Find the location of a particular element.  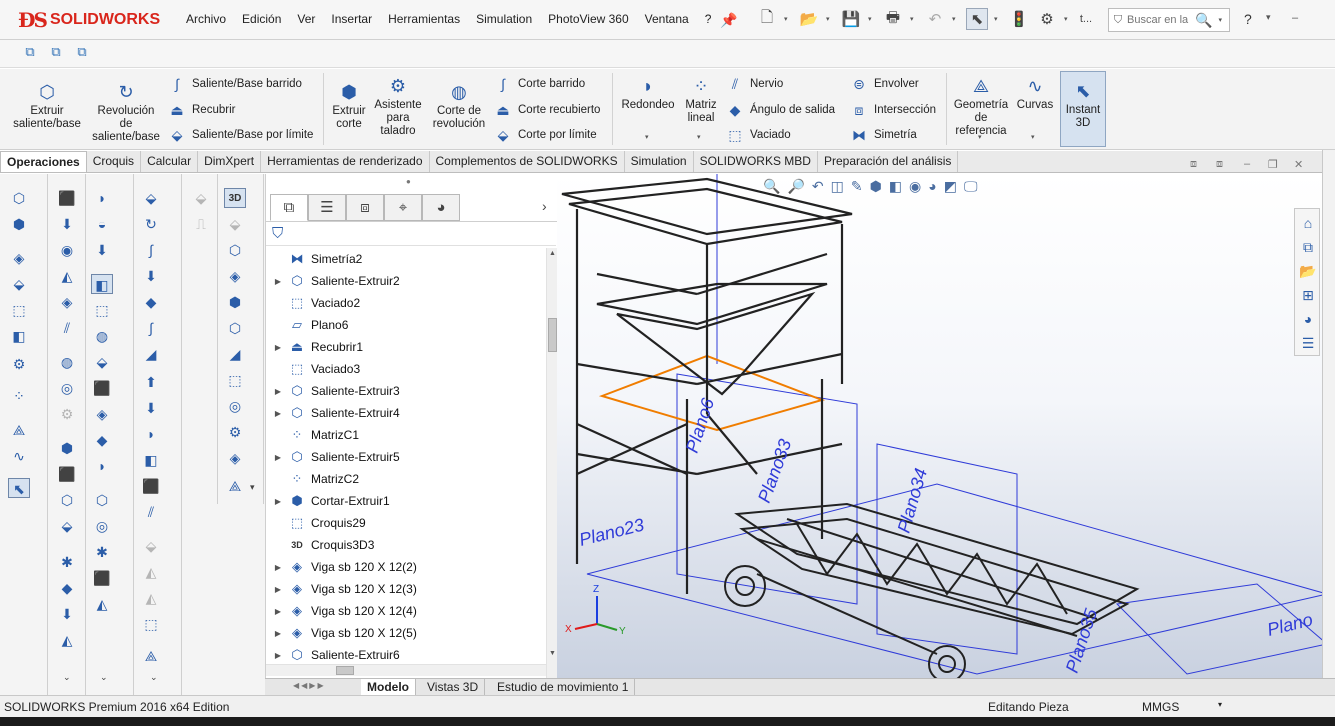

loft-button: ⏏ Recubrir is located at coordinates (201, 110).